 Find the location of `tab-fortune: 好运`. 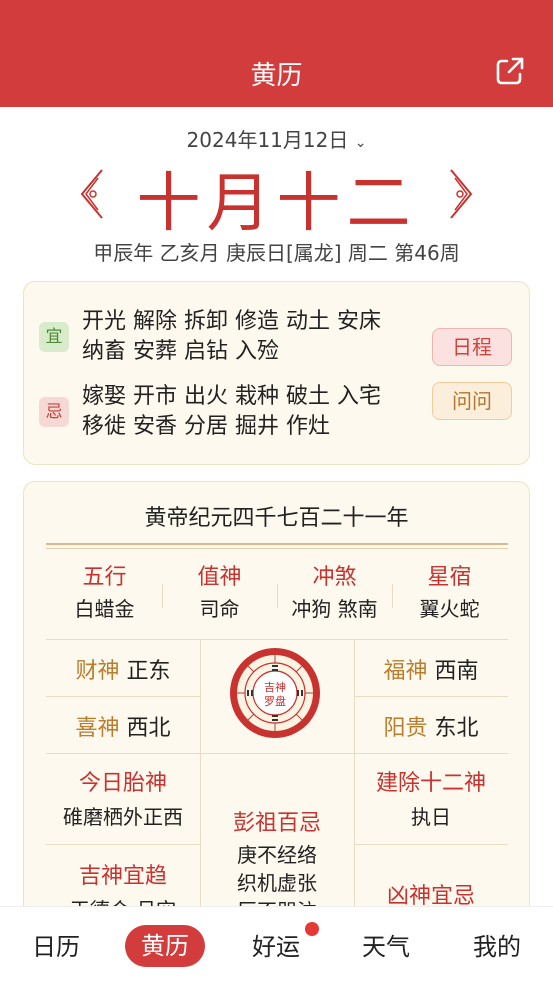

tab-fortune: 好运 is located at coordinates (276, 944).